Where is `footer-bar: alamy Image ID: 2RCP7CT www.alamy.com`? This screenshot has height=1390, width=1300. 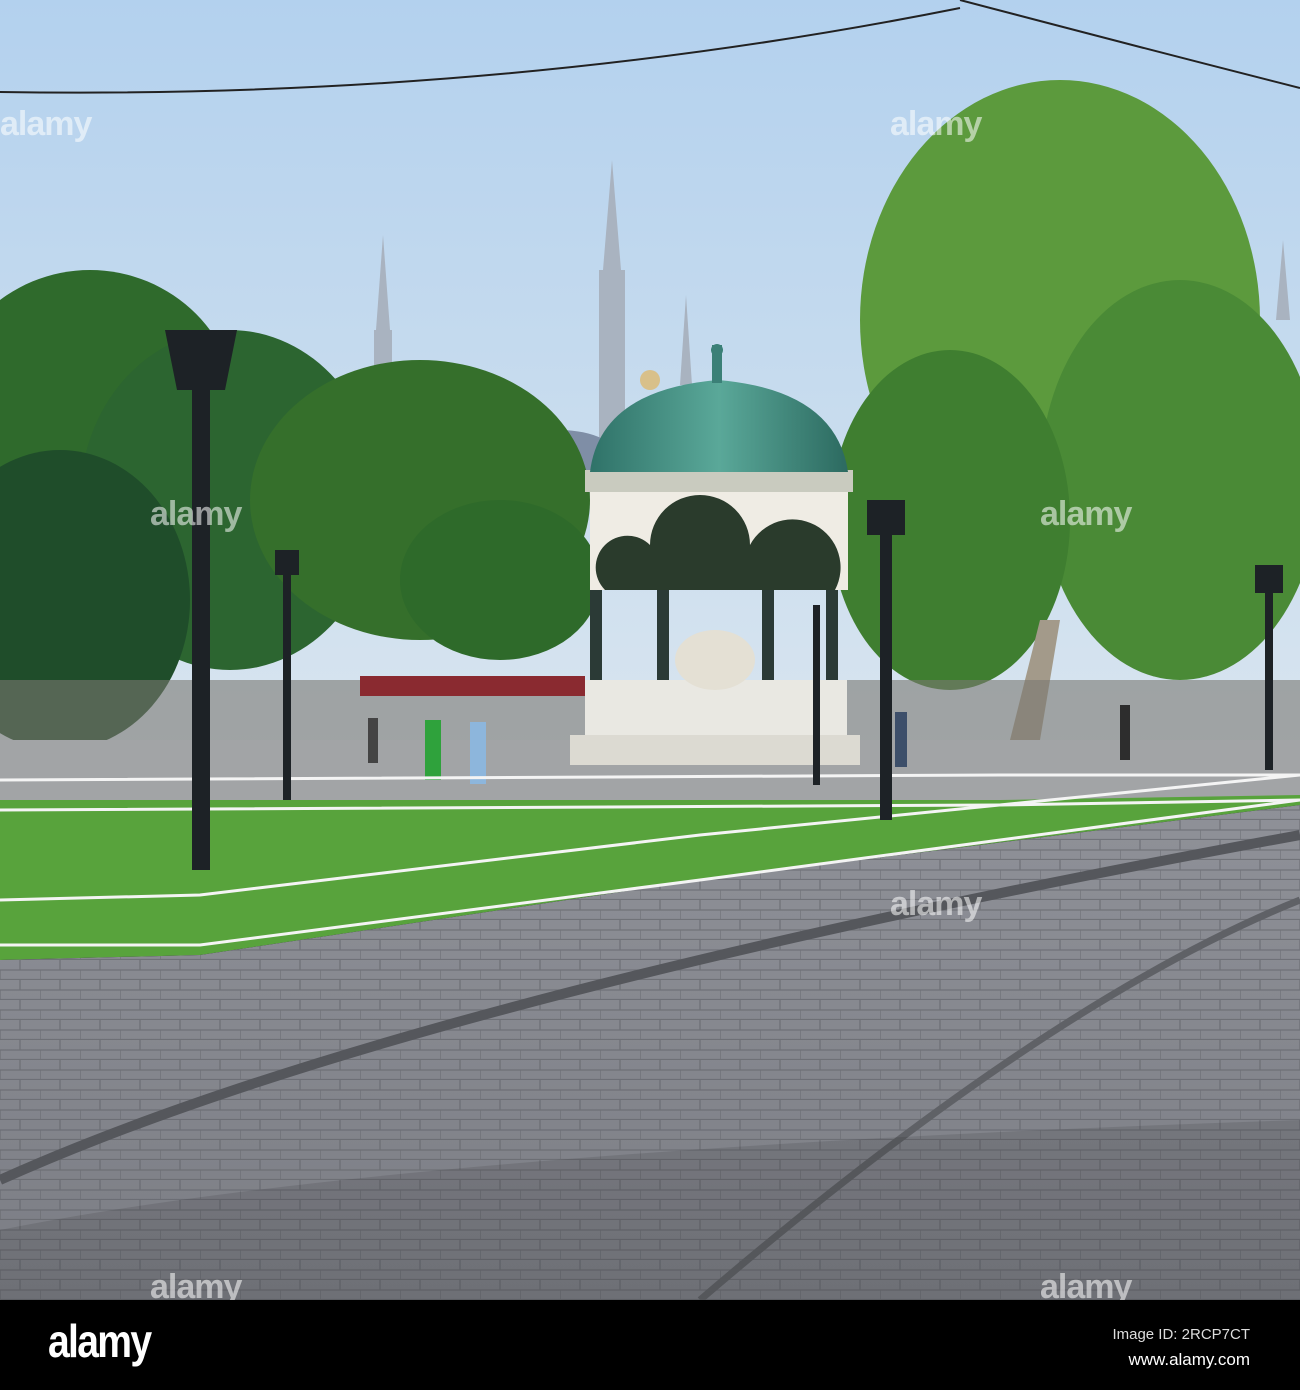 footer-bar: alamy Image ID: 2RCP7CT www.alamy.com is located at coordinates (650, 1345).